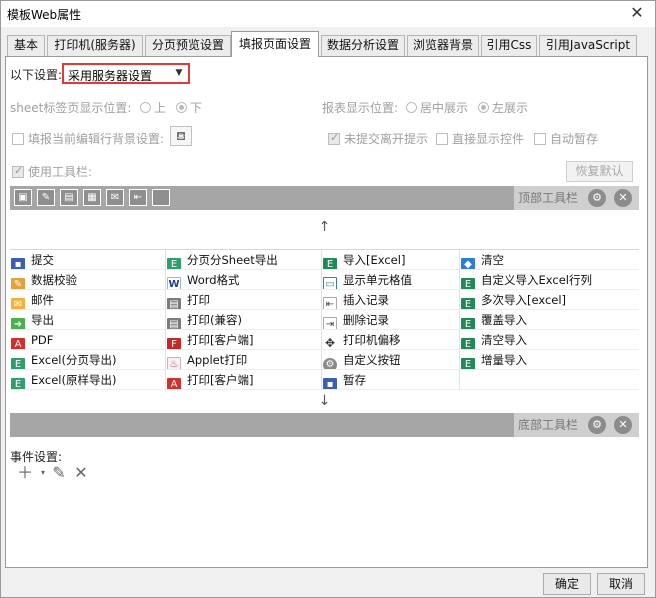 The width and height of the screenshot is (656, 598). I want to click on btn-item-client-print: F 打印[客户端], so click(244, 340).